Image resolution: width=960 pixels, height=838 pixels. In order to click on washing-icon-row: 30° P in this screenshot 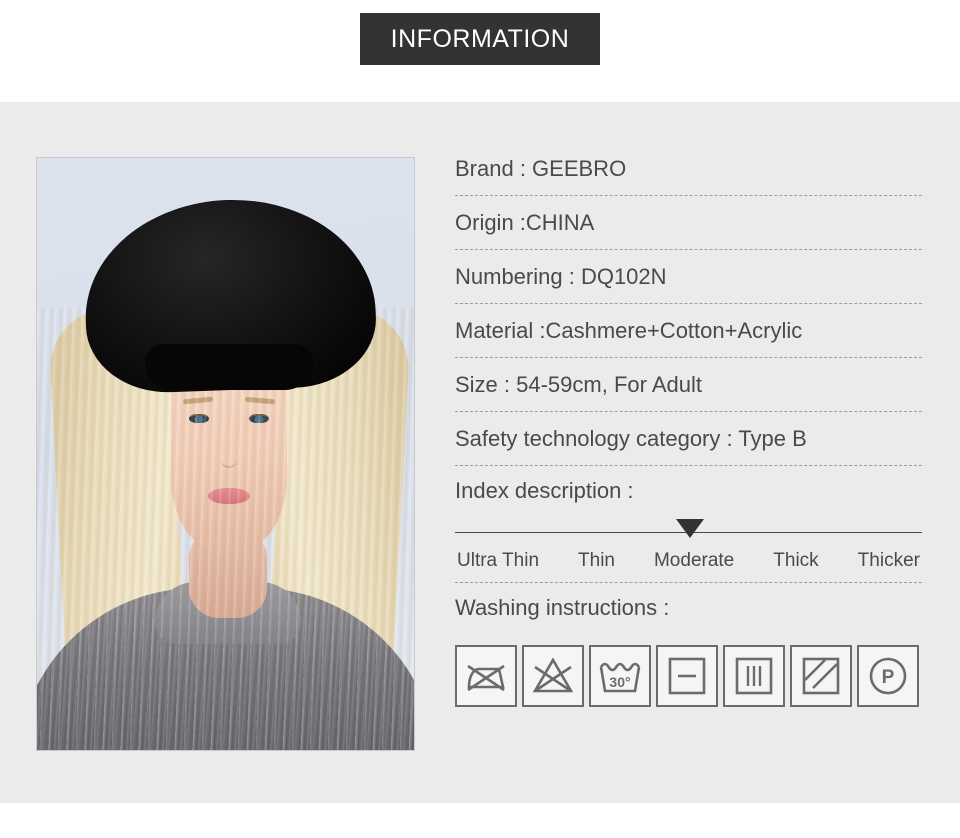, I will do `click(688, 671)`.